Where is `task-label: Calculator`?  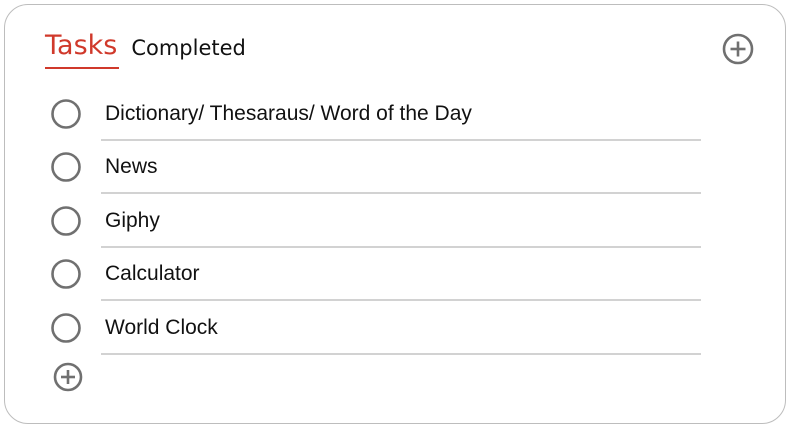 task-label: Calculator is located at coordinates (152, 274).